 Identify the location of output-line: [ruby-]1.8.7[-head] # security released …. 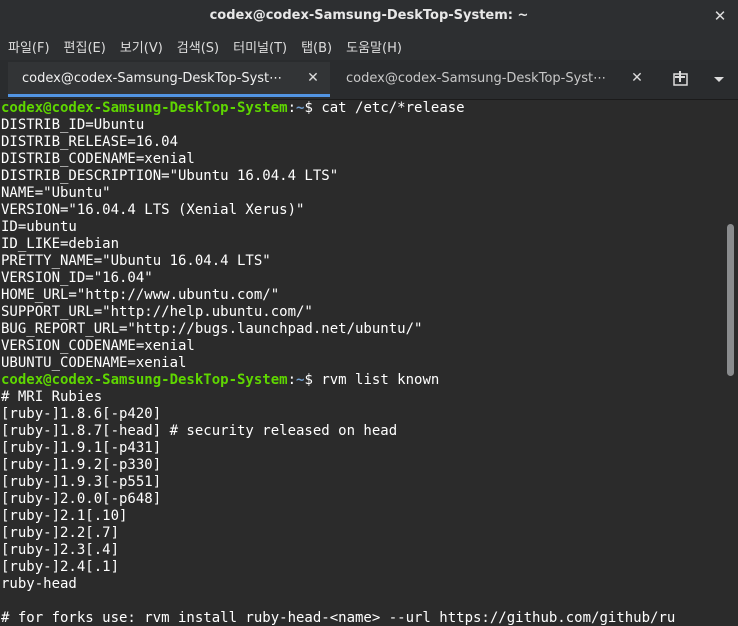
(199, 431).